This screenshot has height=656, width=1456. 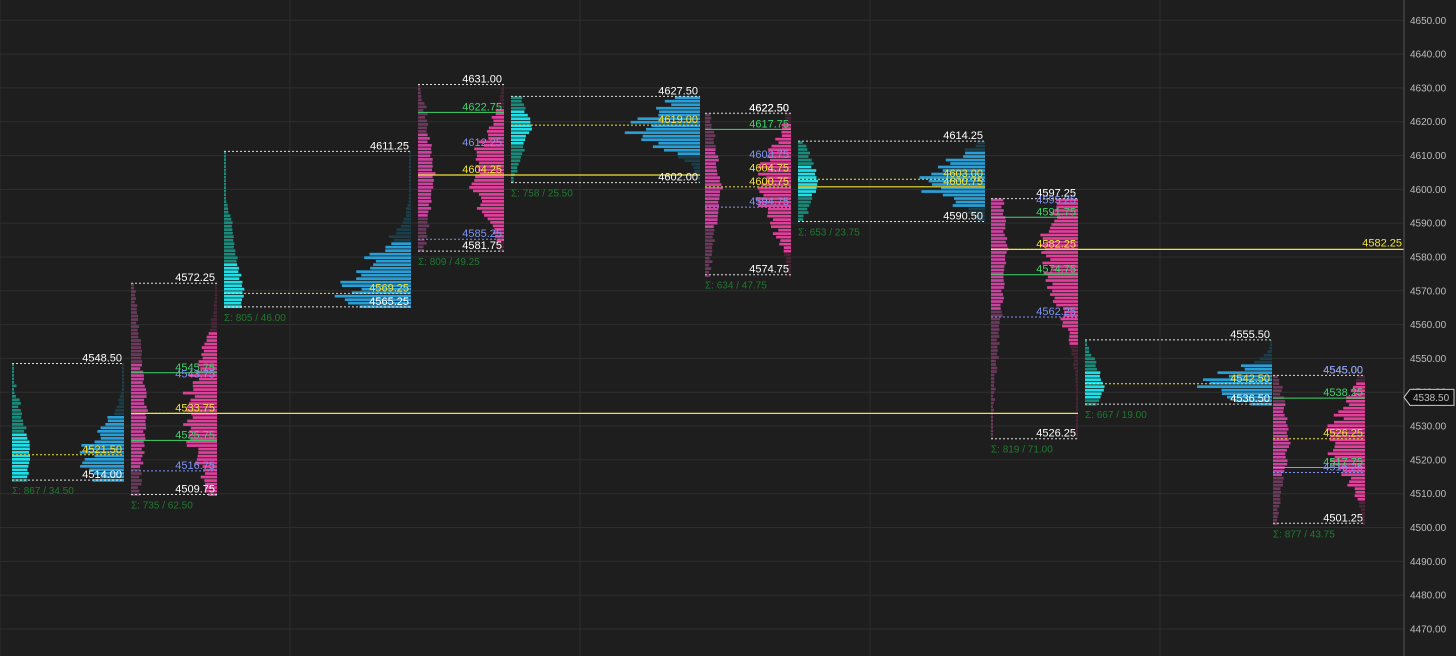 What do you see at coordinates (769, 202) in the screenshot?
I see `val-label: 4594.75` at bounding box center [769, 202].